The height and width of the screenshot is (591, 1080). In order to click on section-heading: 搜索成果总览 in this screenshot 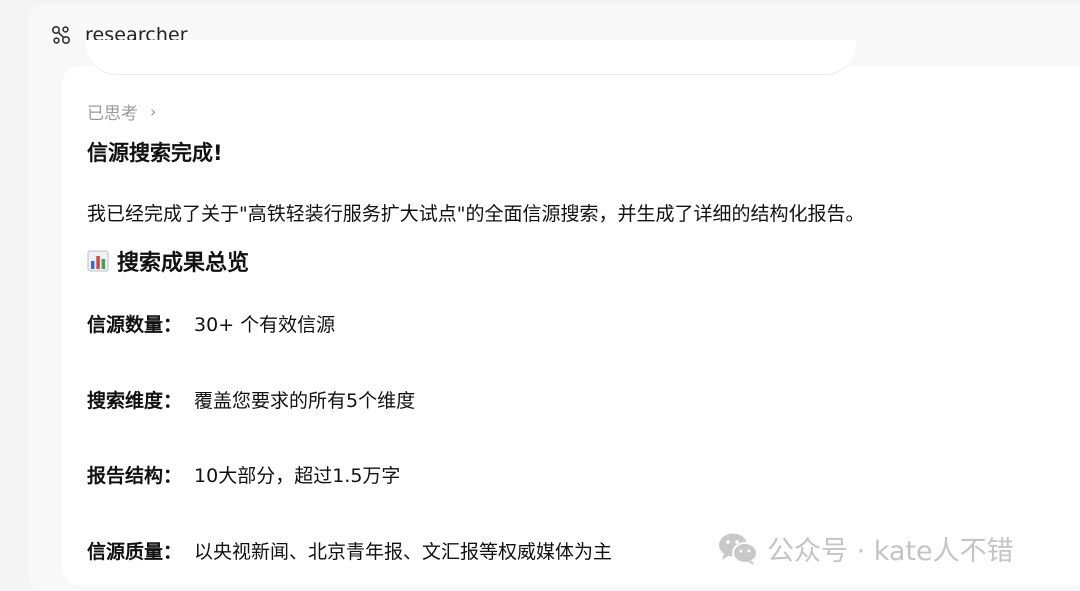, I will do `click(168, 261)`.